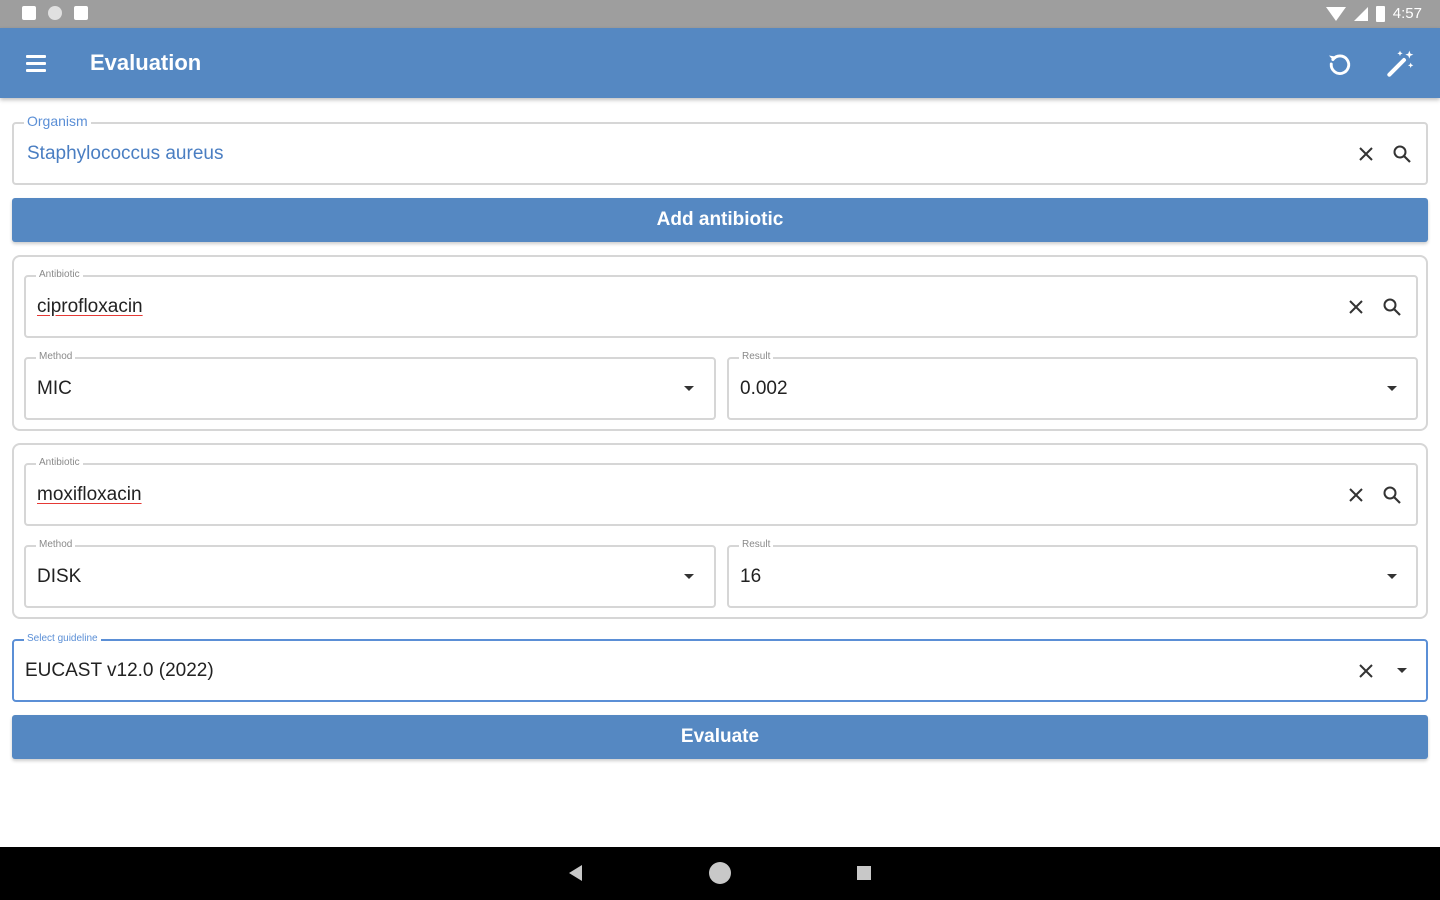 The image size is (1440, 900). What do you see at coordinates (41, 63) in the screenshot?
I see `menu-icon` at bounding box center [41, 63].